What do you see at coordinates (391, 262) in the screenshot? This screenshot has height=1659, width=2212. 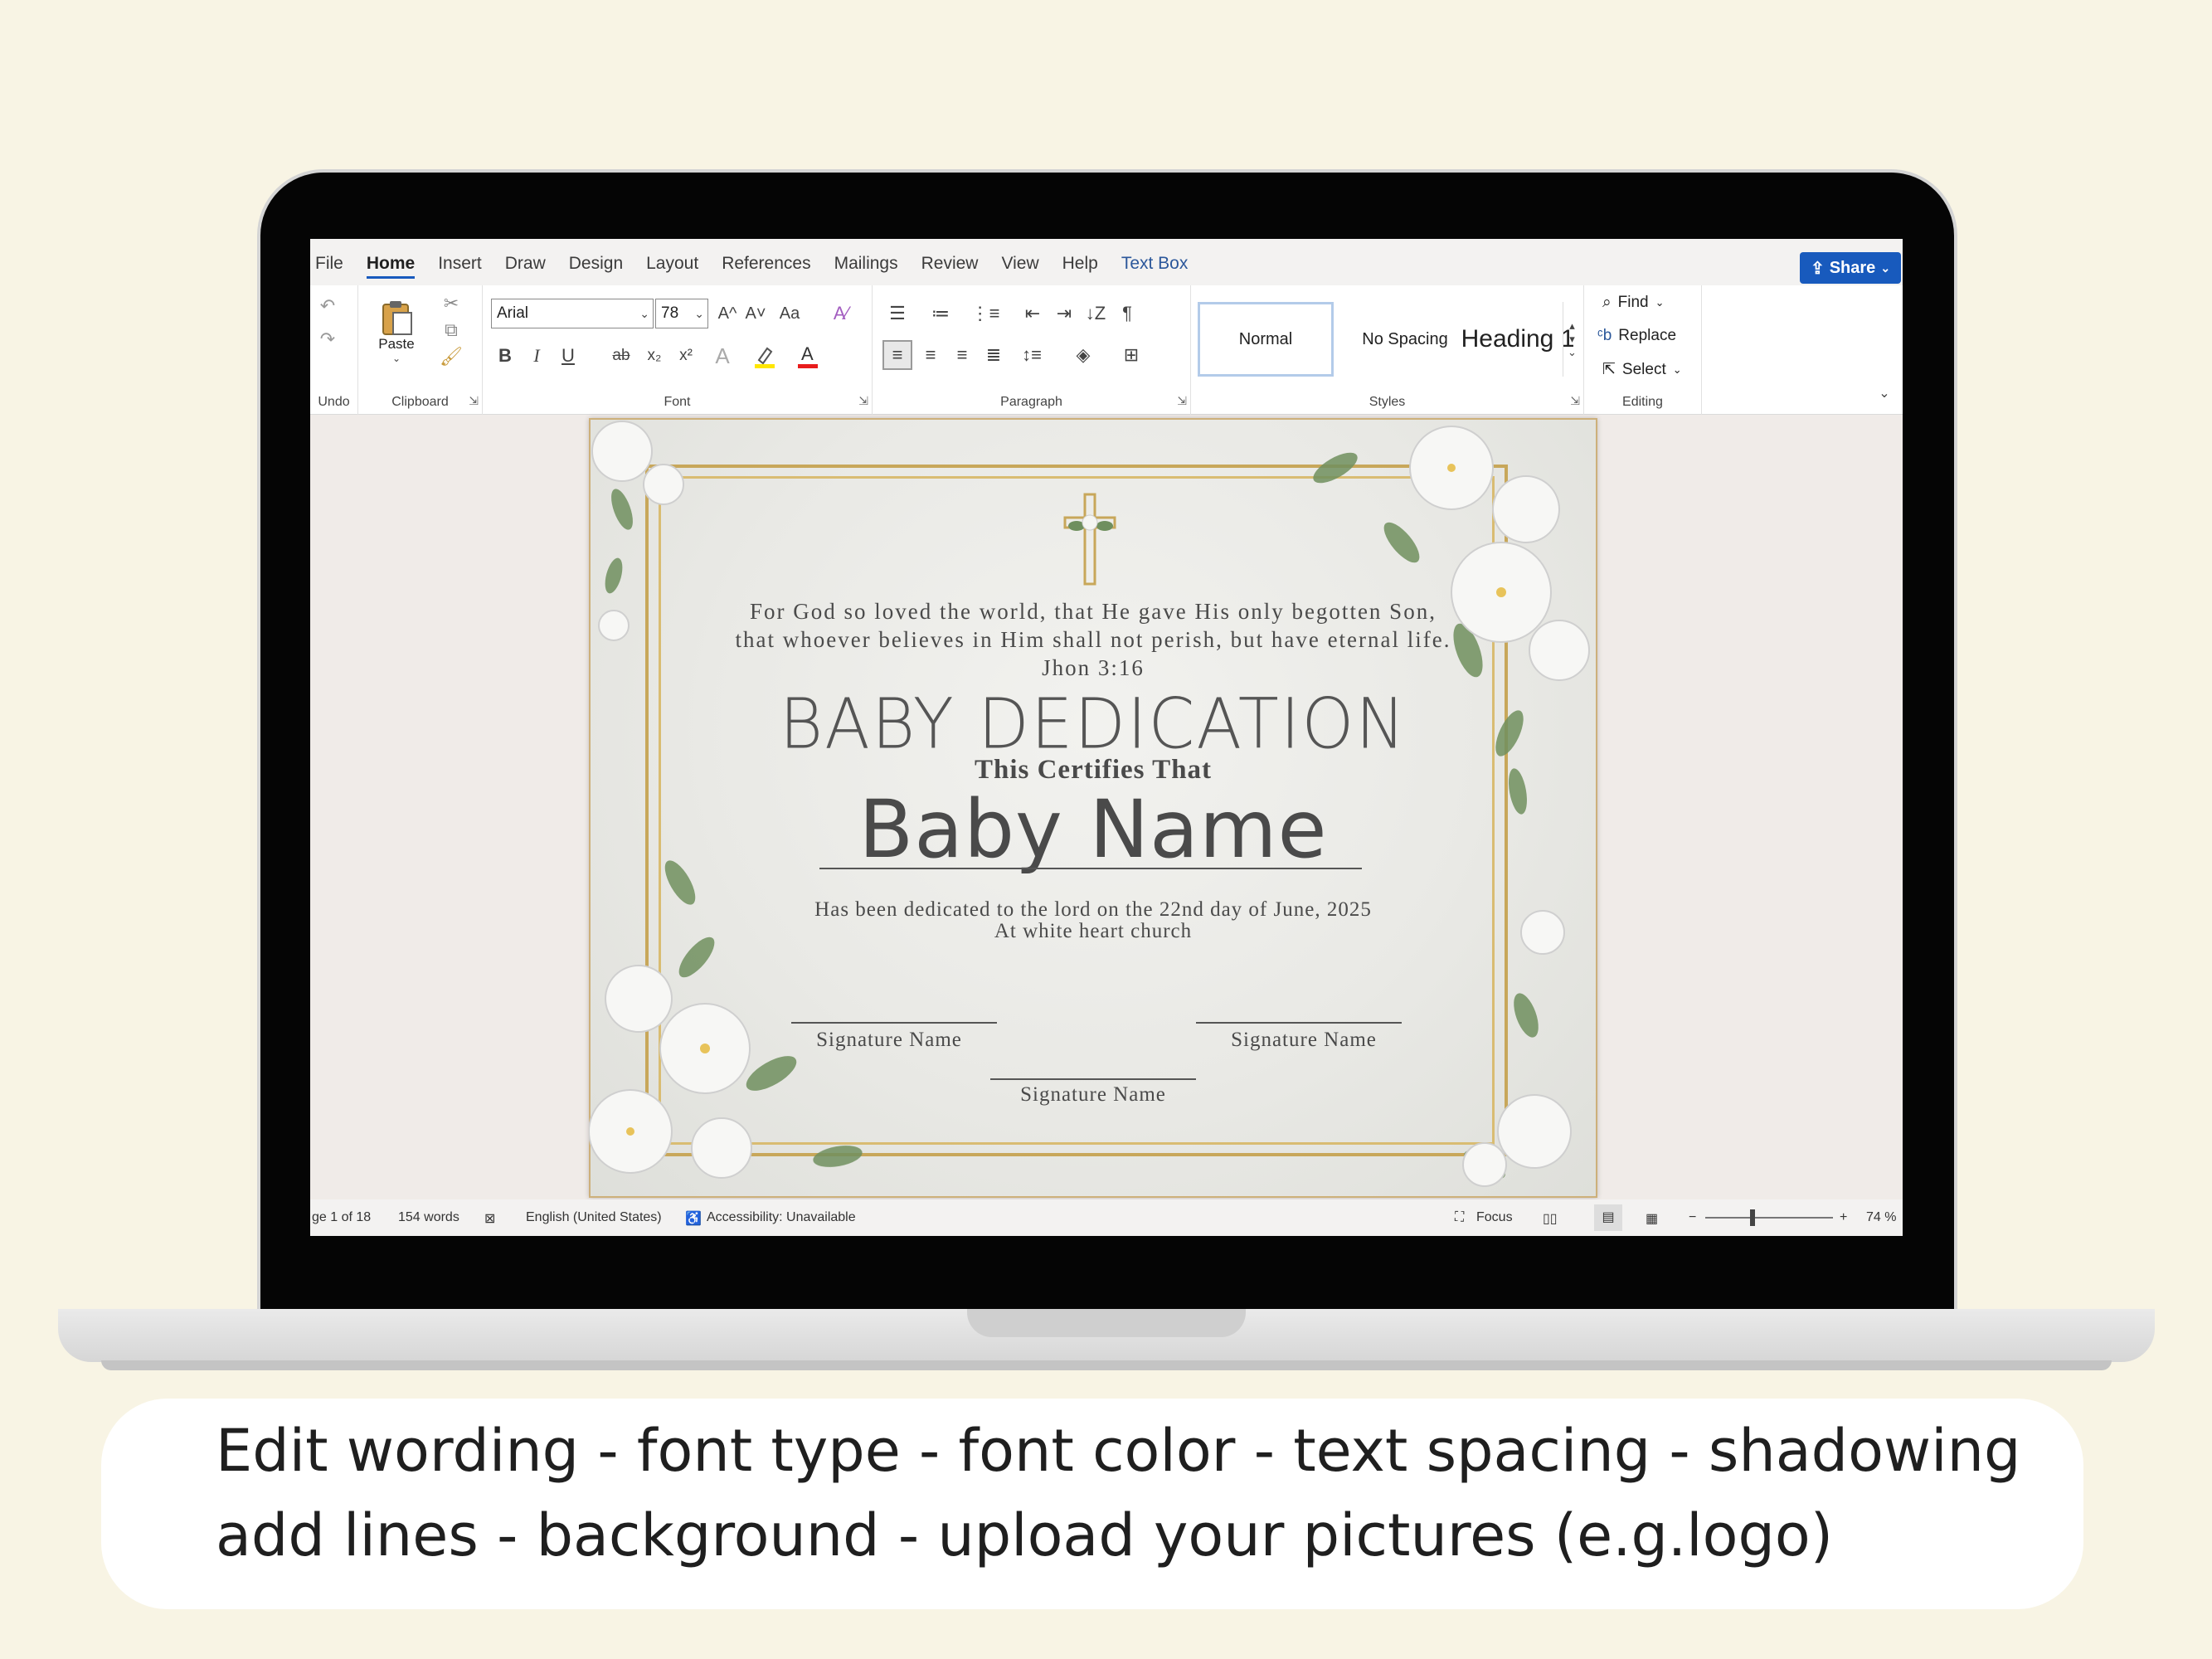 I see `tab-home: Home` at bounding box center [391, 262].